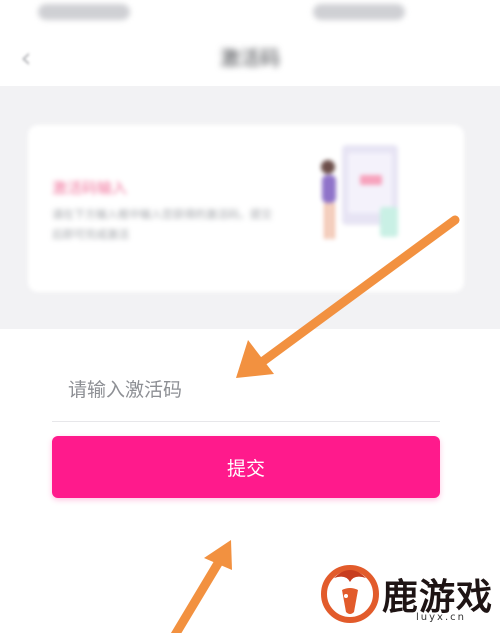 Image resolution: width=500 pixels, height=633 pixels. Describe the element at coordinates (162, 224) in the screenshot. I see `banner-description: 请在下方输入框中输入您获得的激活码，提交后即可完成激活` at that location.